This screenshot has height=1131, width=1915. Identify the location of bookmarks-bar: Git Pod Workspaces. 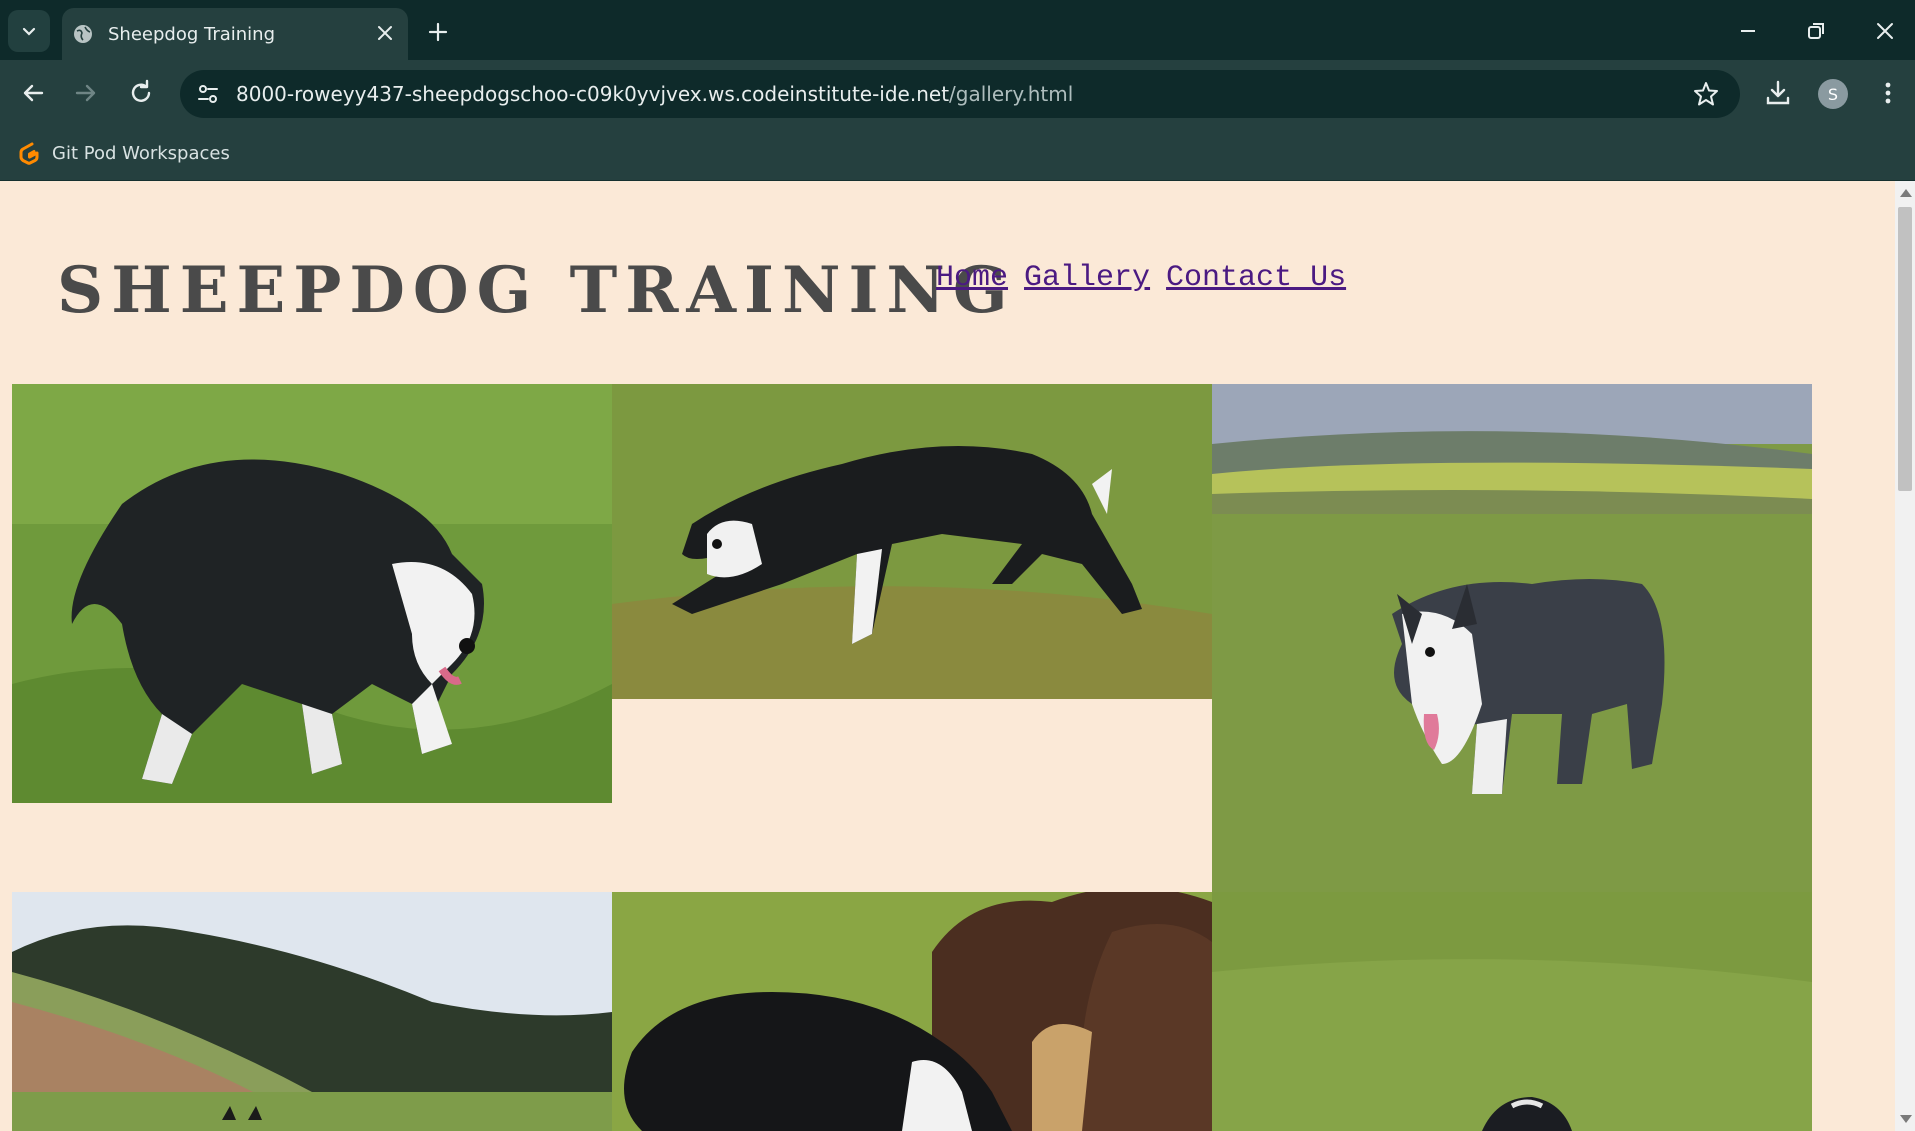
(957, 154).